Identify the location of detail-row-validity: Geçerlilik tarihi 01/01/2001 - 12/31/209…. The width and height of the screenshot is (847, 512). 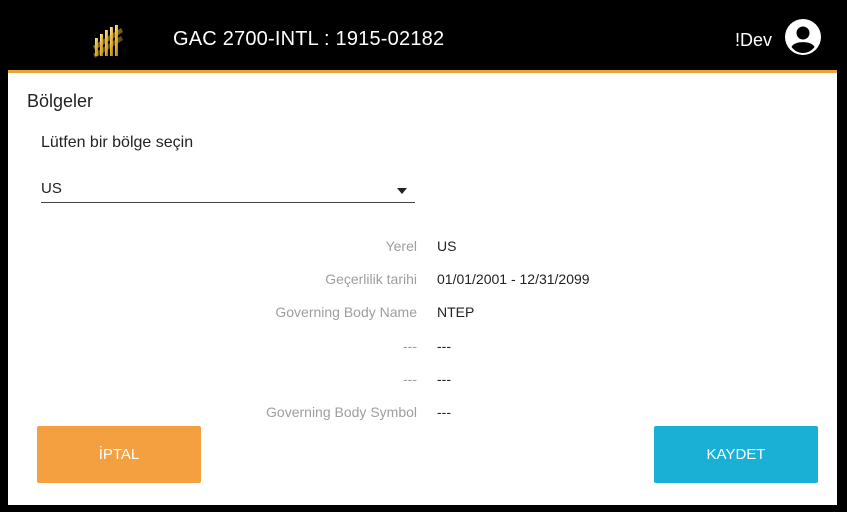
(422, 282).